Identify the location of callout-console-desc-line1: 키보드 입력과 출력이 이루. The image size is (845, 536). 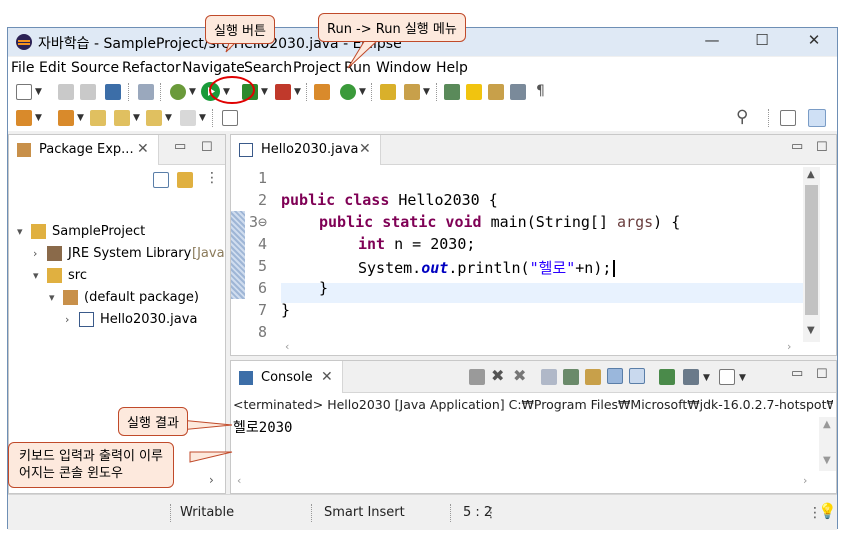
(91, 456).